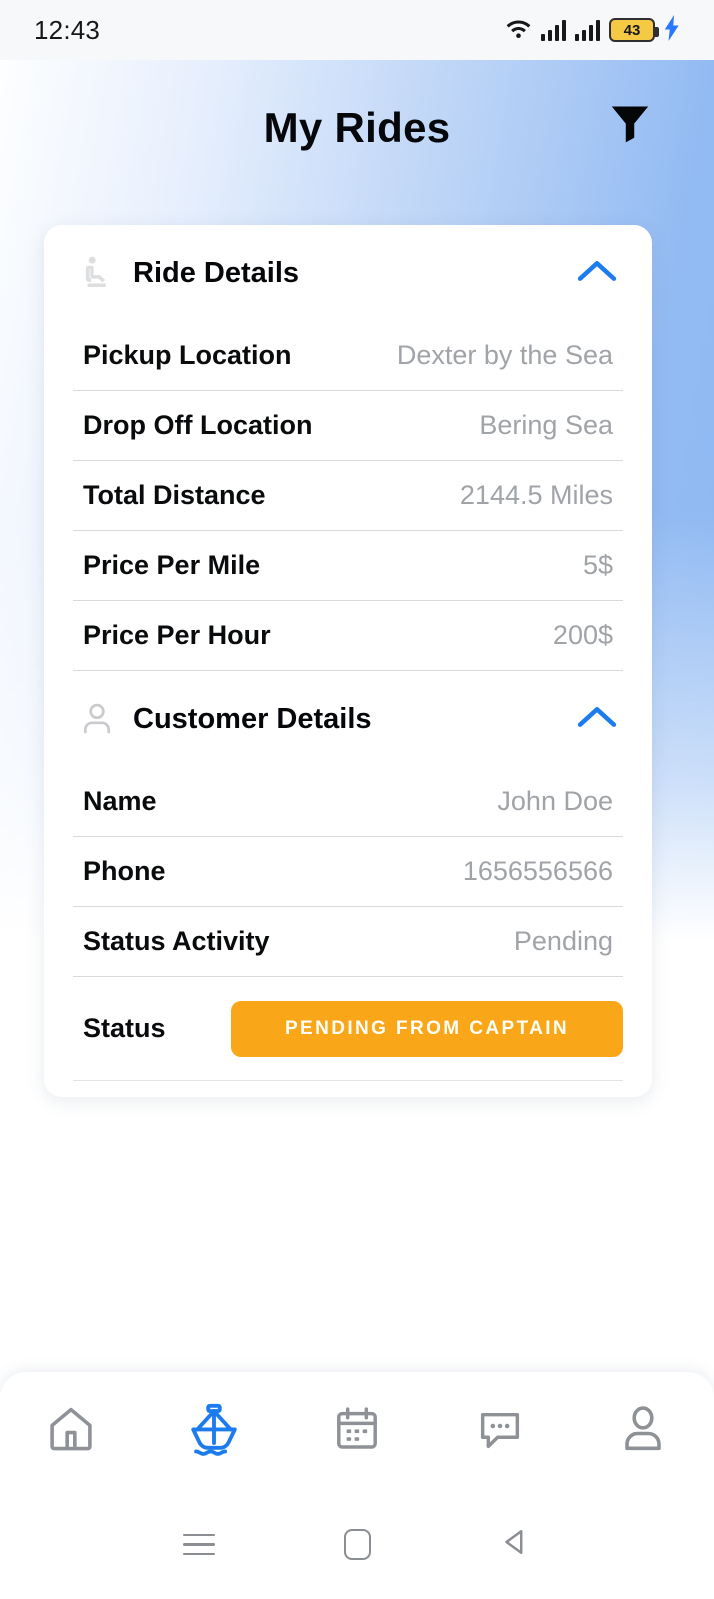  I want to click on nav-item-chat, so click(500, 1431).